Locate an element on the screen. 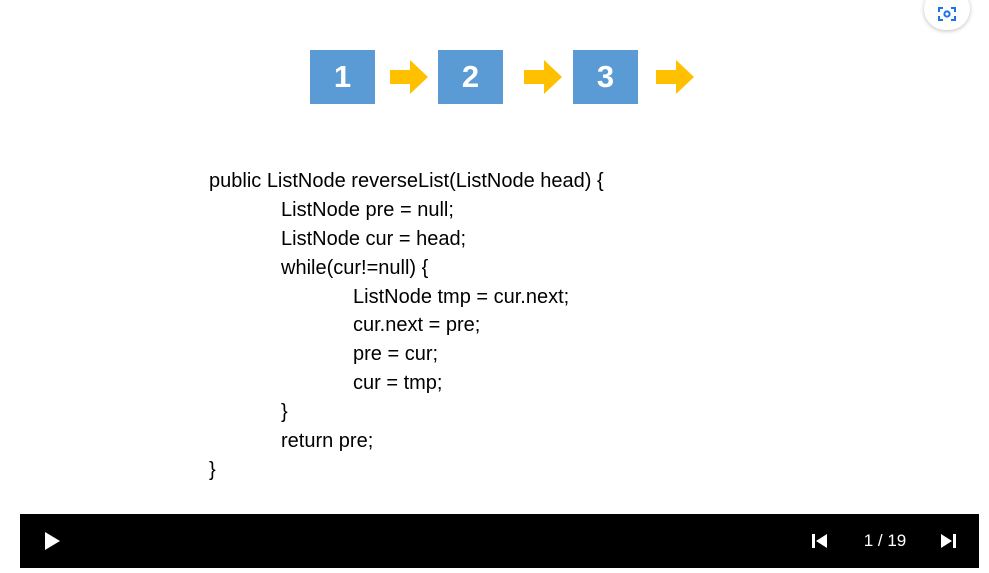  list-node-1: 1 is located at coordinates (342, 77).